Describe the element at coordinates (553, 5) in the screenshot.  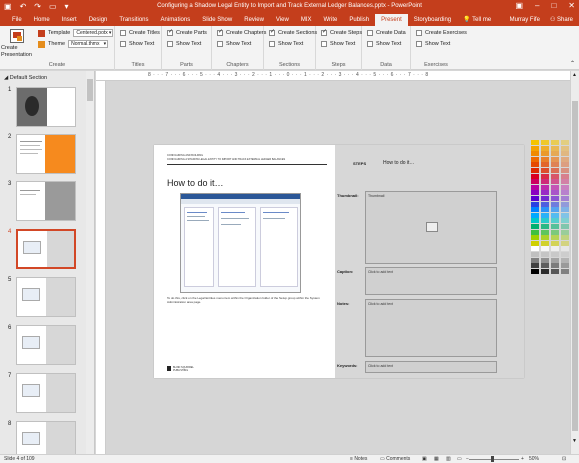
I see `maximize-icon: □` at that location.